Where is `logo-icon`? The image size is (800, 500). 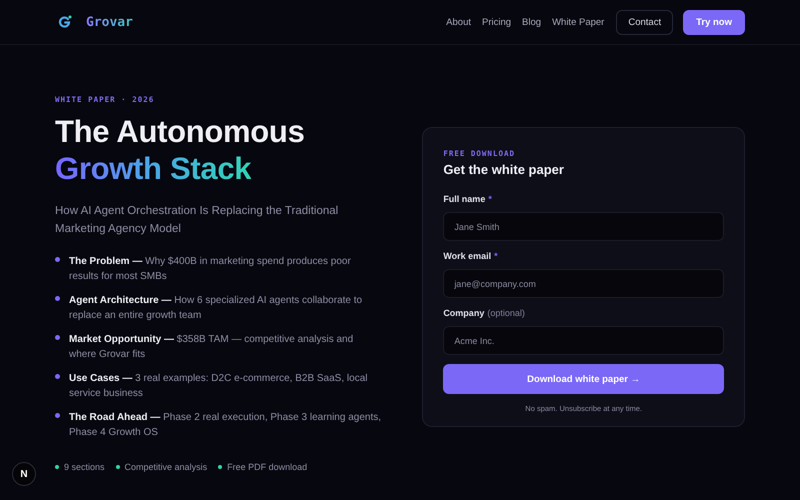
logo-icon is located at coordinates (65, 22).